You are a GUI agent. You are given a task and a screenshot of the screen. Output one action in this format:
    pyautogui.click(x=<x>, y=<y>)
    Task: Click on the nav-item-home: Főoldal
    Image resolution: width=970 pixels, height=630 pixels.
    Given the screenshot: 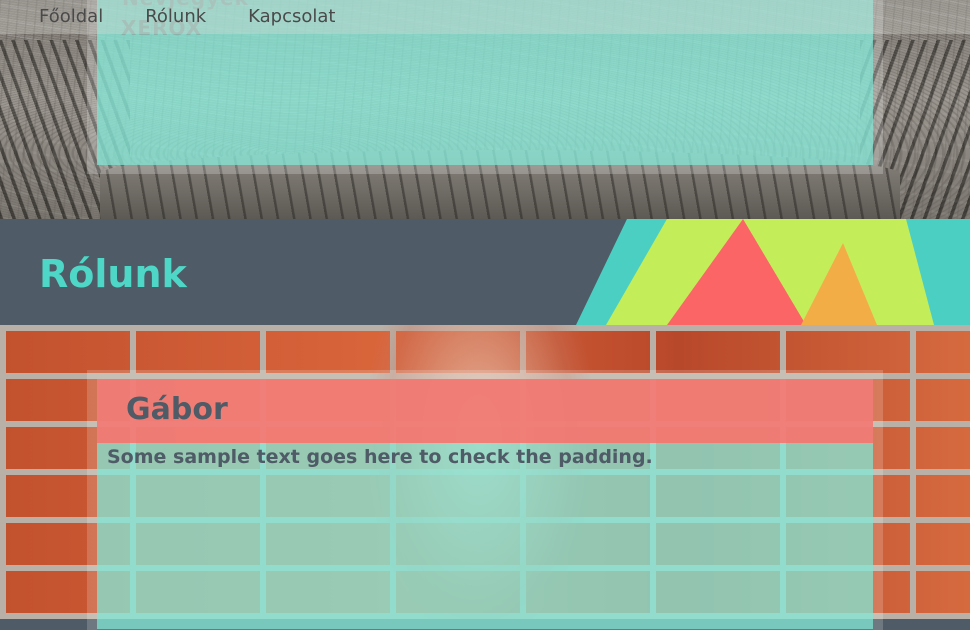 What is the action you would take?
    pyautogui.click(x=62, y=17)
    